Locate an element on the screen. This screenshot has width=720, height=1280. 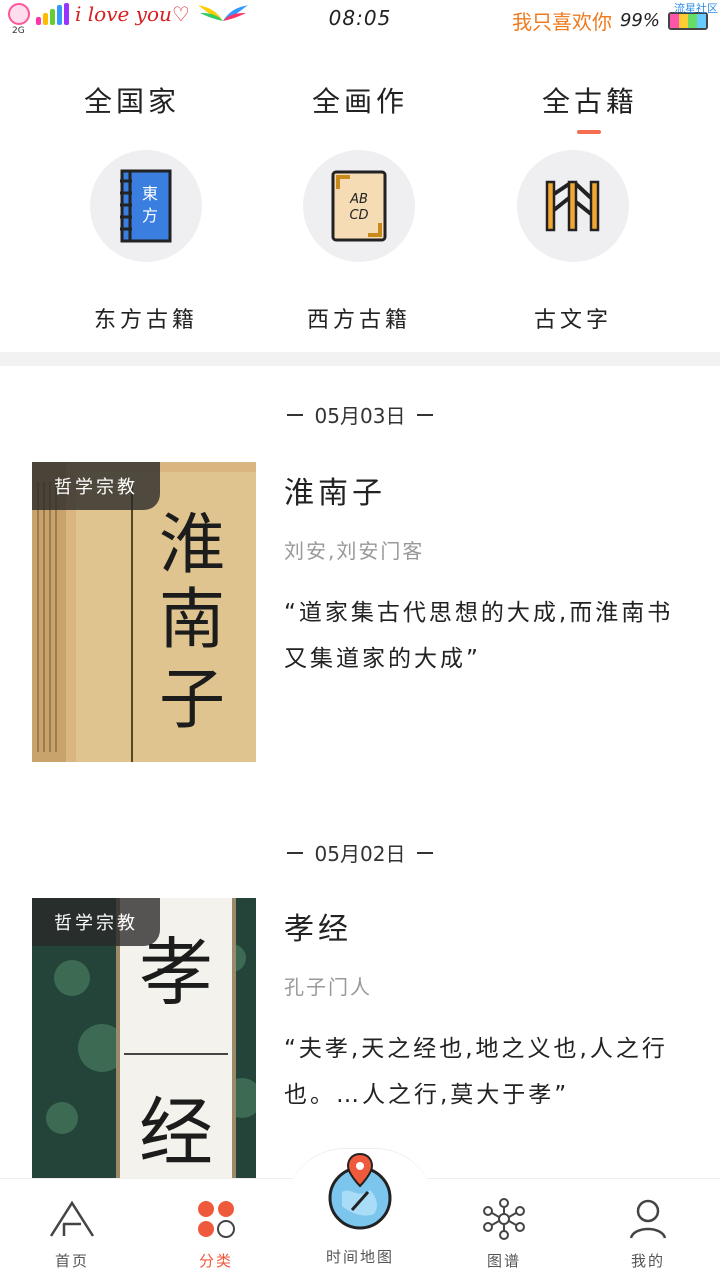
svg-text: 淮 is located at coordinates (192, 544).